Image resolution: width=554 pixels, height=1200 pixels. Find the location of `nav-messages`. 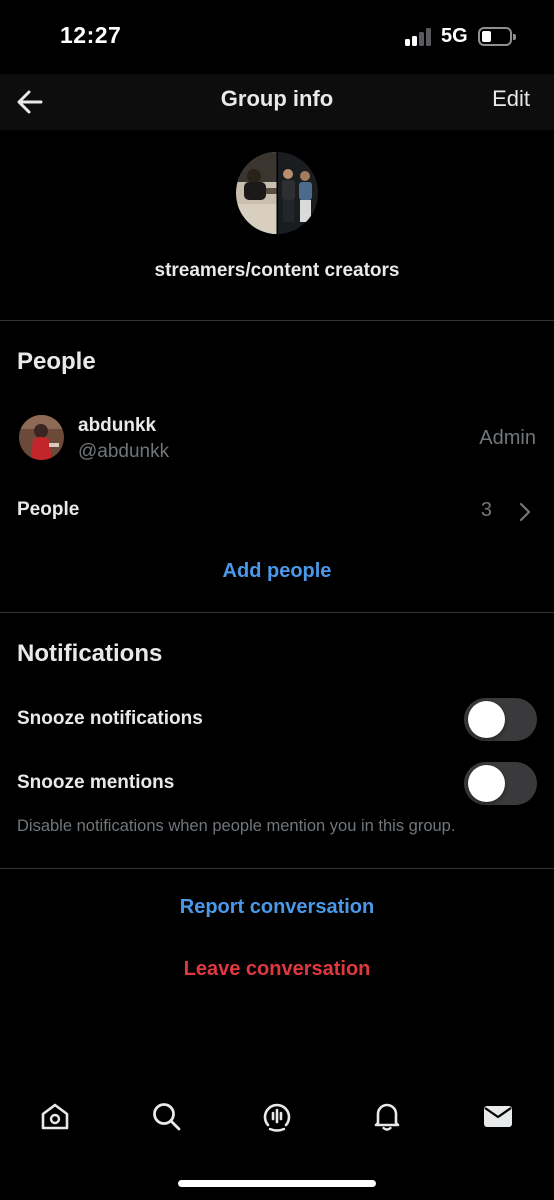

nav-messages is located at coordinates (498, 1116).